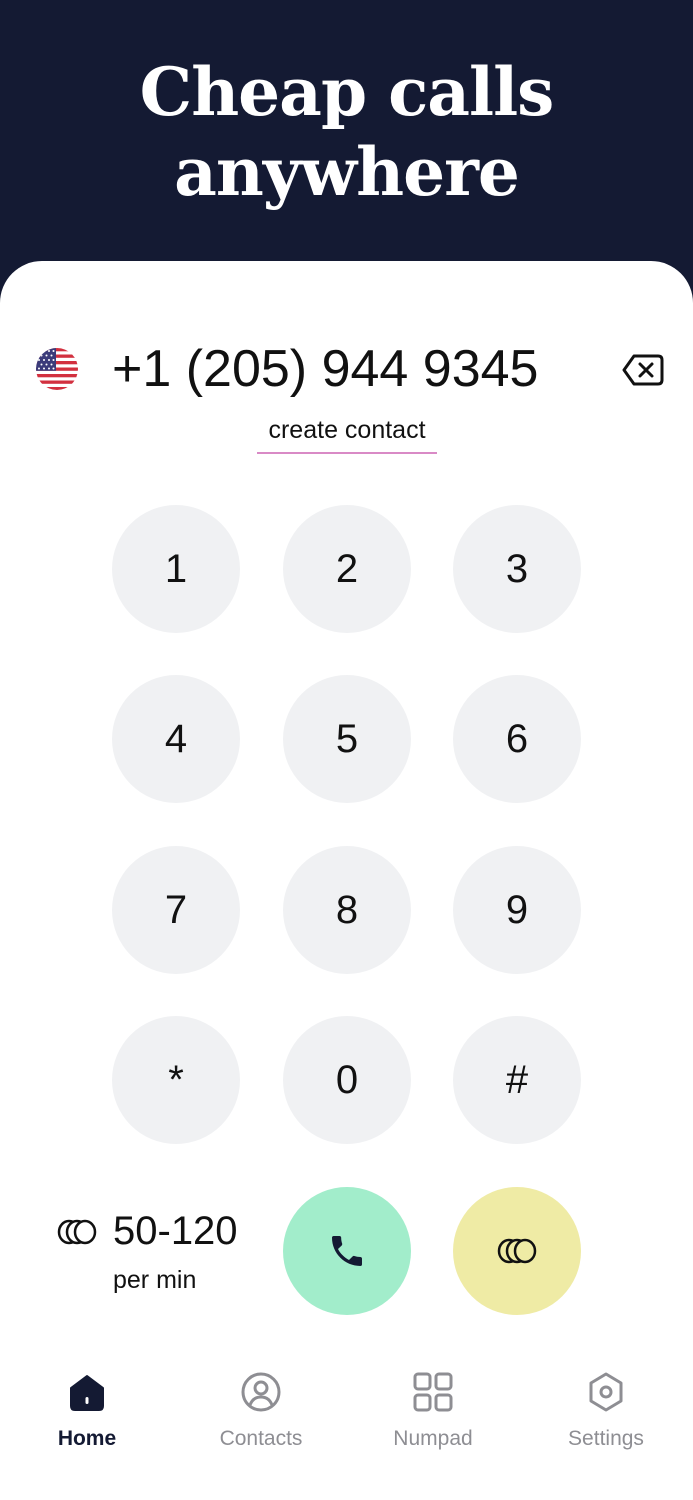  Describe the element at coordinates (347, 910) in the screenshot. I see `key-8: 8` at that location.